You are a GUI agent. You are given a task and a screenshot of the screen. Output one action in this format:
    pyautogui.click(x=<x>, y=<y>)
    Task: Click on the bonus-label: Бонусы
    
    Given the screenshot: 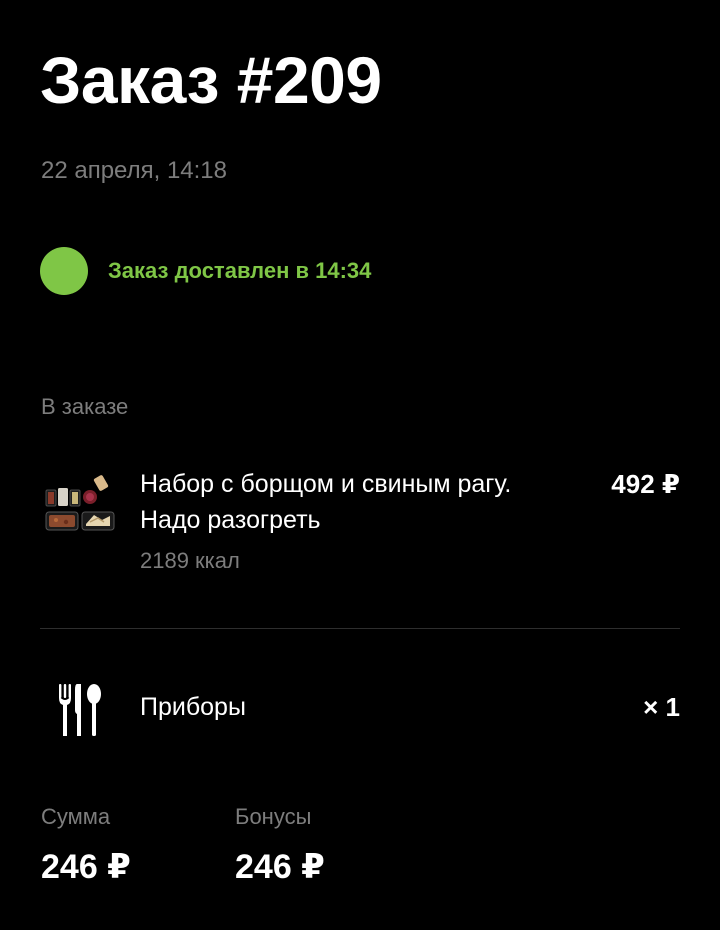 What is the action you would take?
    pyautogui.click(x=273, y=816)
    